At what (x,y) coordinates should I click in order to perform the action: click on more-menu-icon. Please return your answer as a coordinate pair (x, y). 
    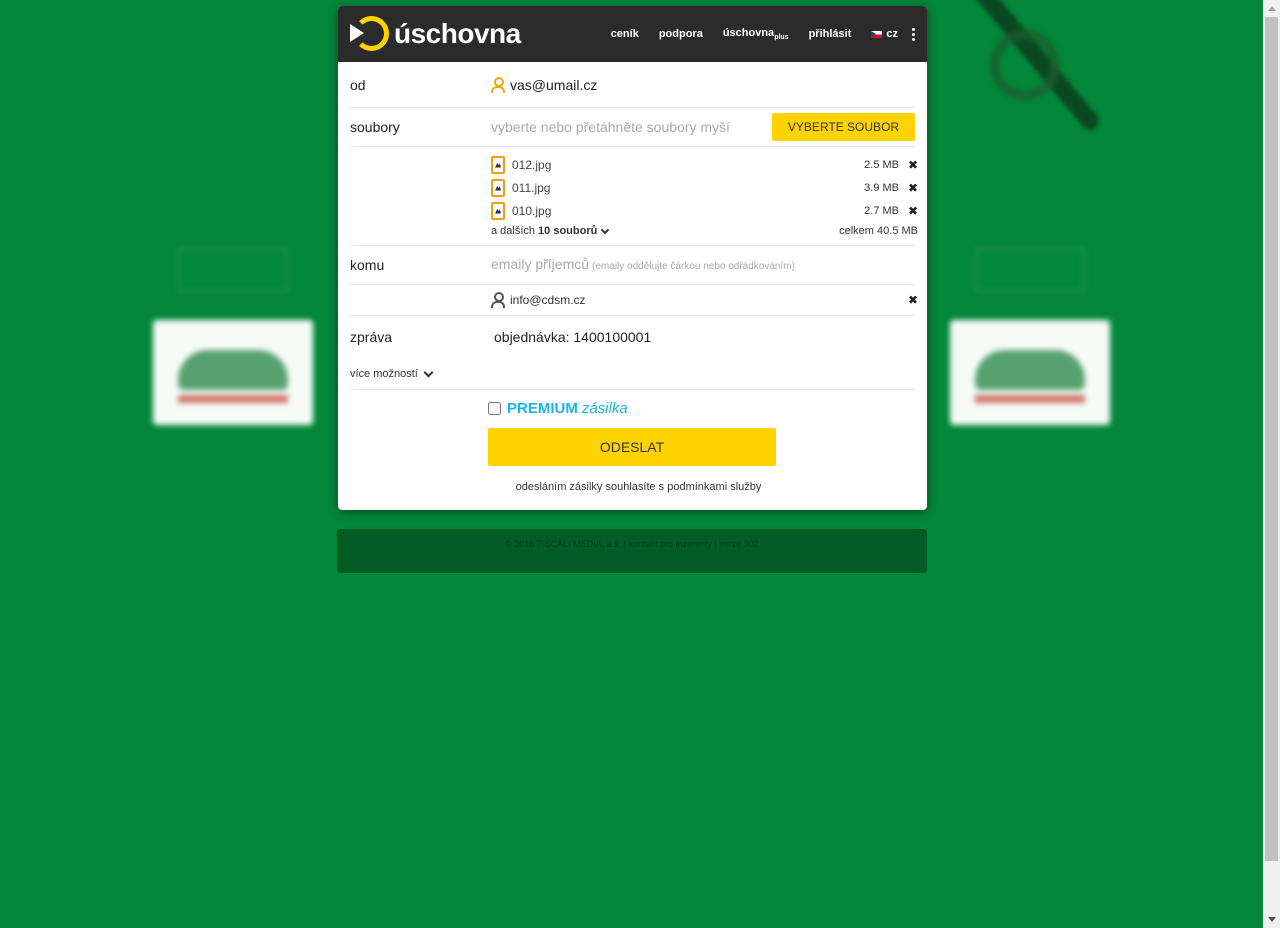
    Looking at the image, I should click on (913, 34).